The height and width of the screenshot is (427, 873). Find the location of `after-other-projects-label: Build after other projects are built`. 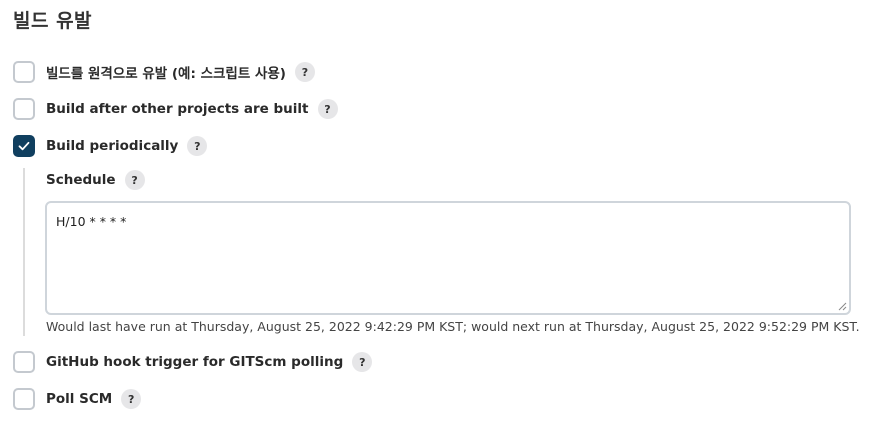

after-other-projects-label: Build after other projects are built is located at coordinates (177, 109).